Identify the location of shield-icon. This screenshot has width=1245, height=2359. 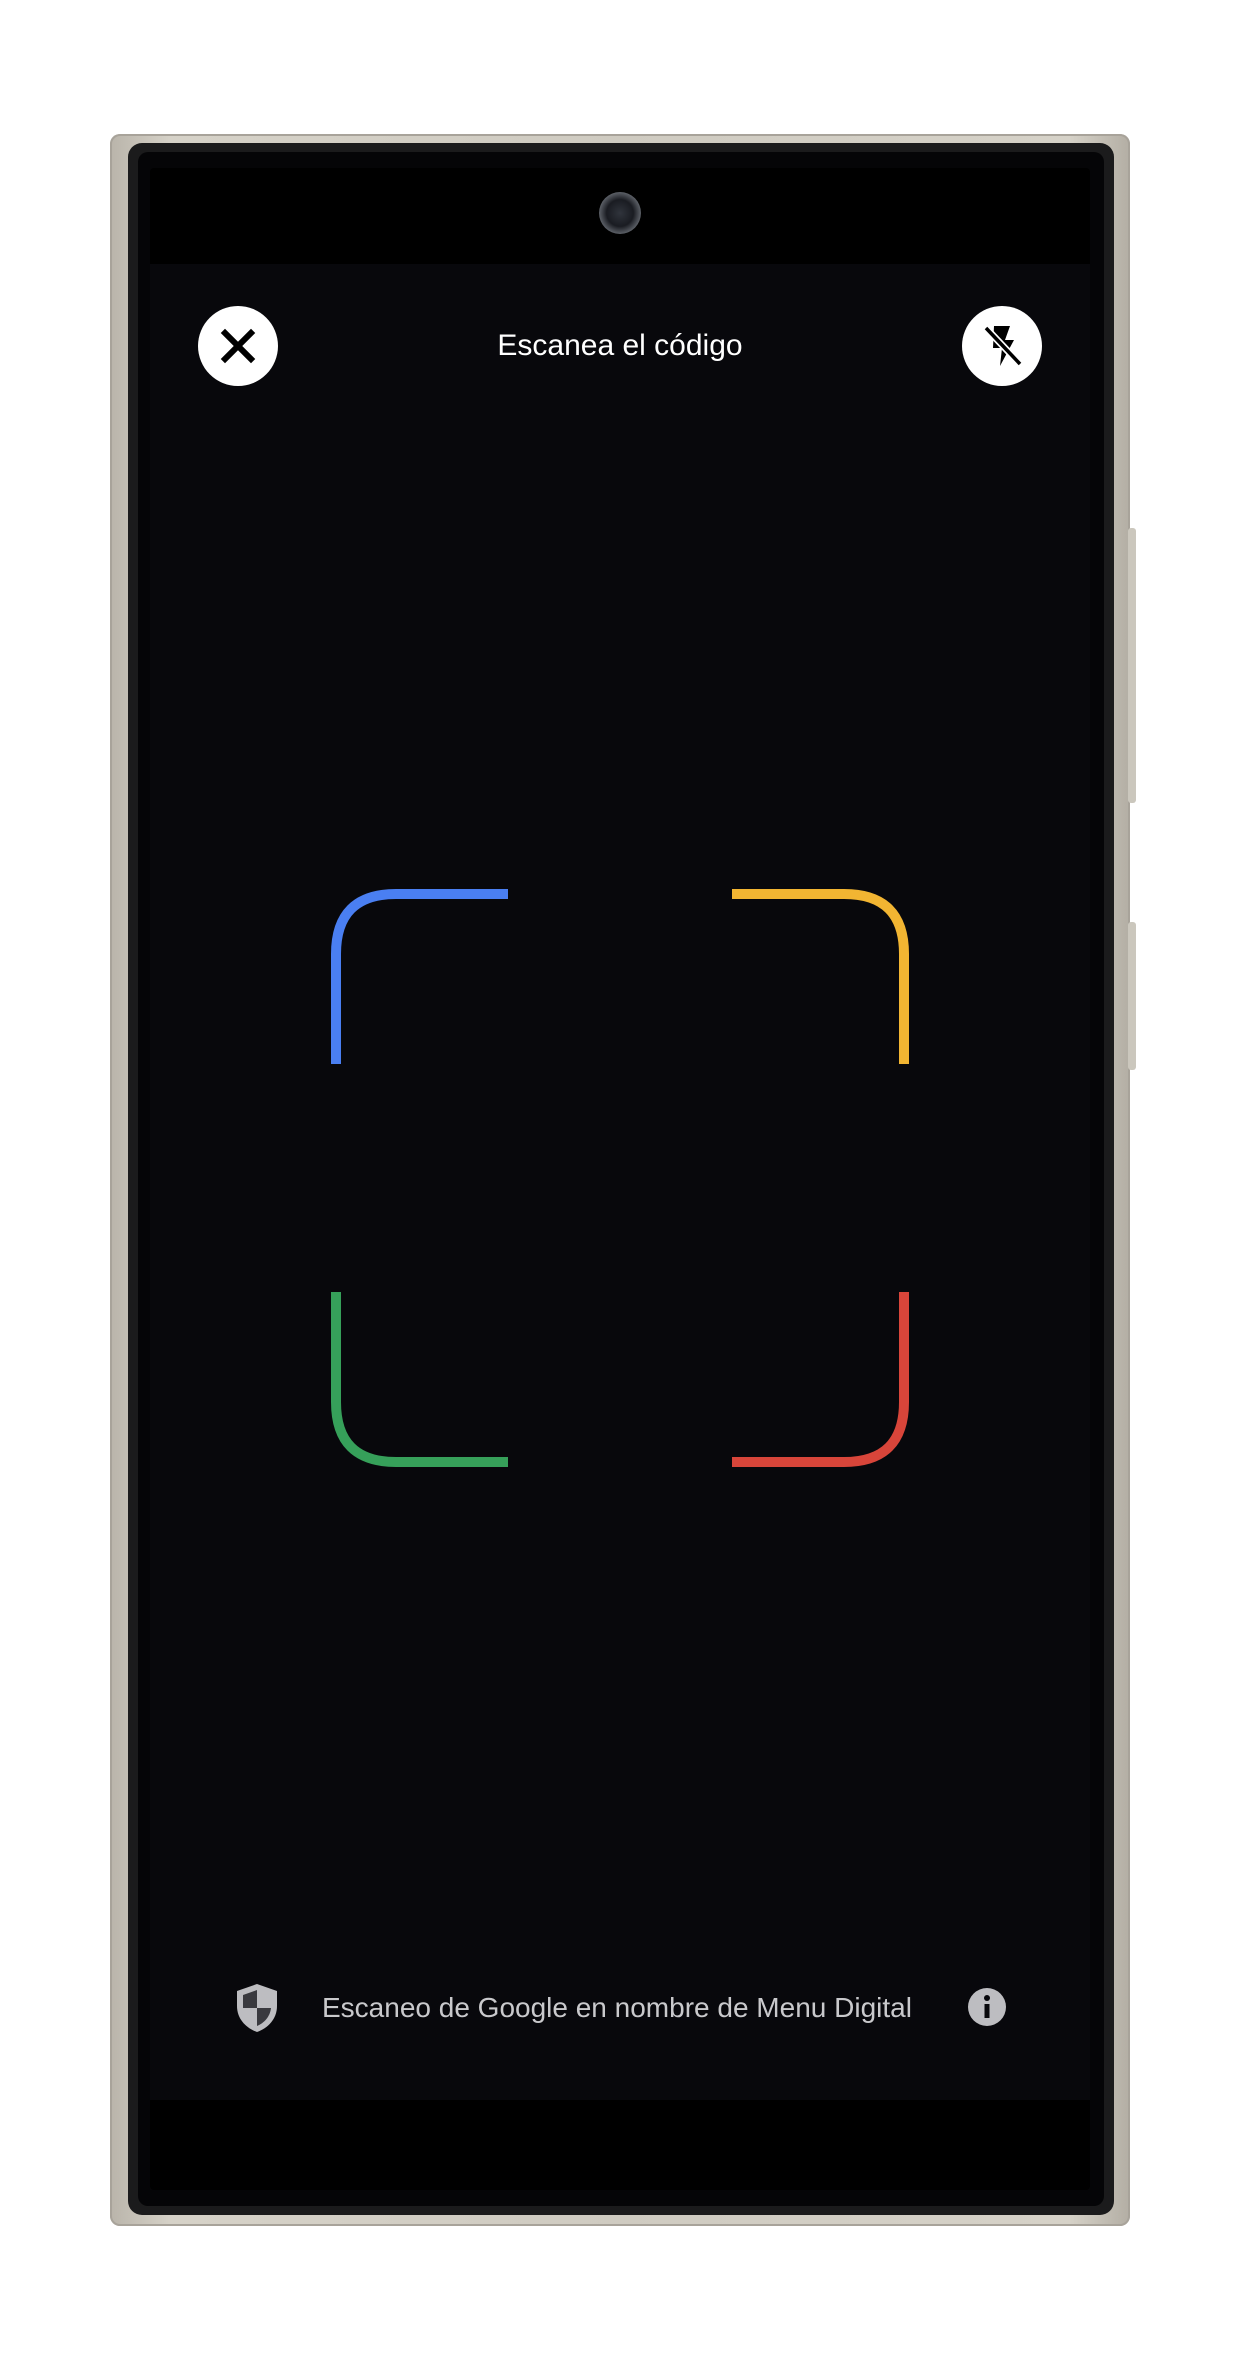
(257, 2008).